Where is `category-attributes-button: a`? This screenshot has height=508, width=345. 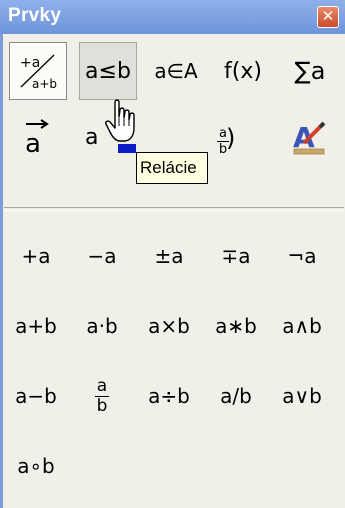 category-attributes-button: a is located at coordinates (38, 137).